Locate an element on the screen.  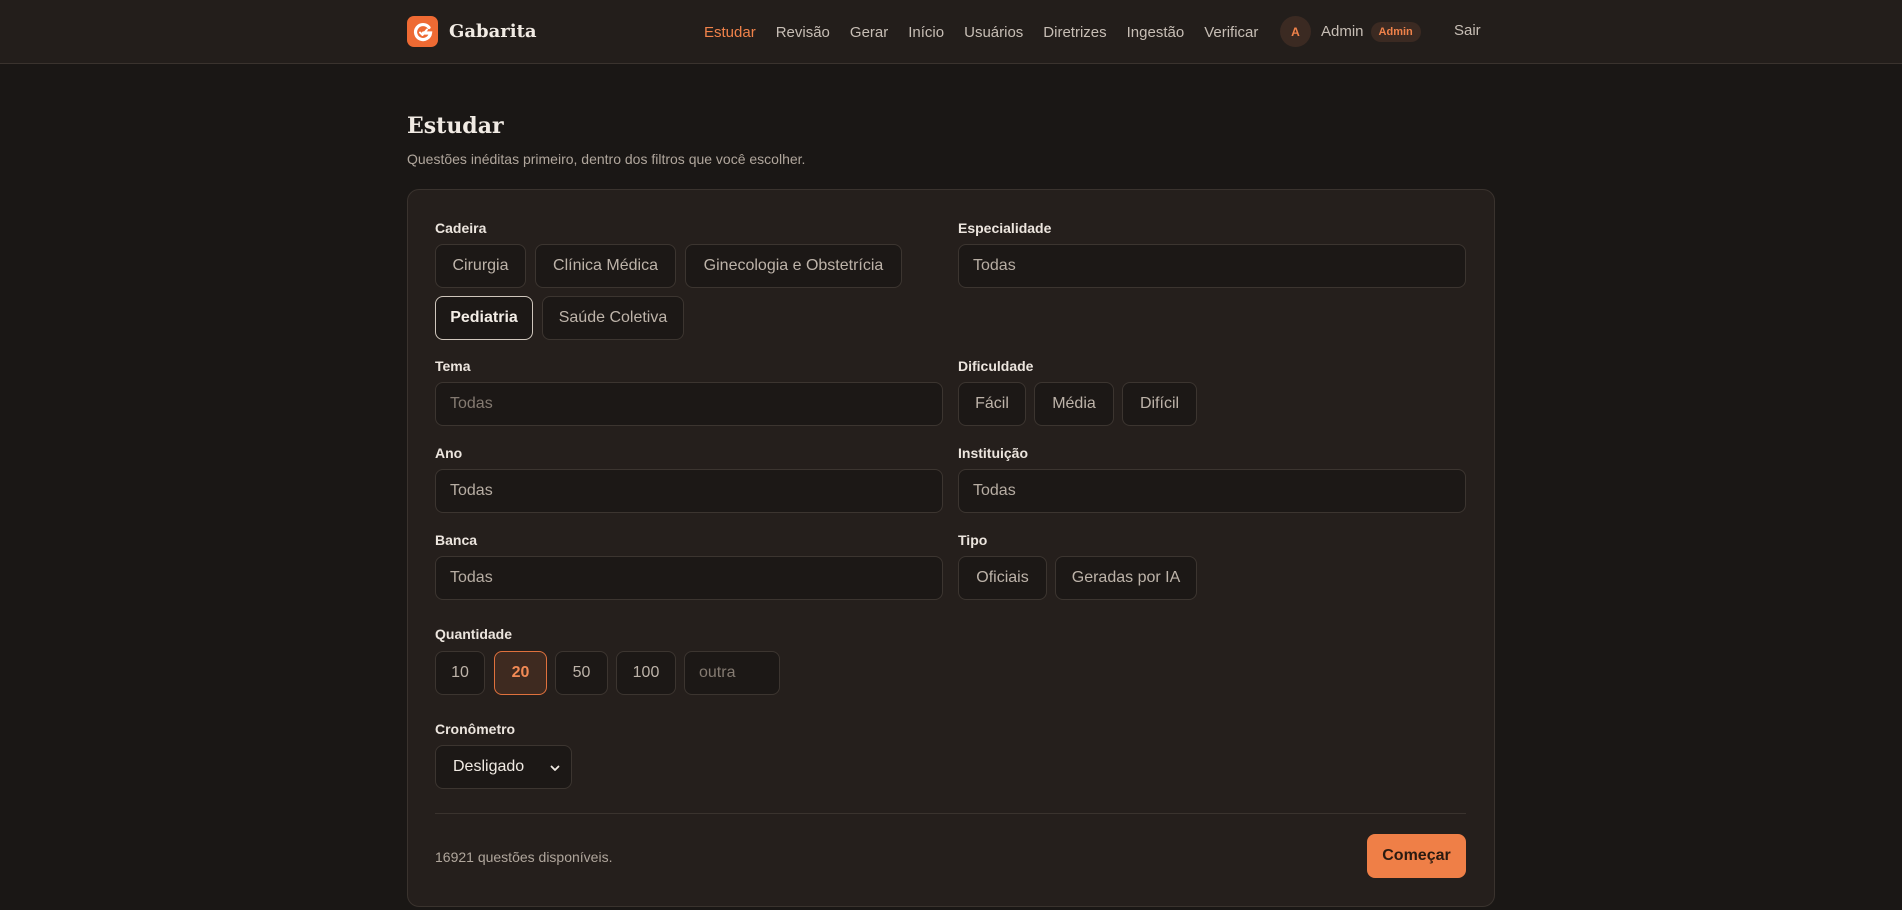
chevron-down-icon is located at coordinates (555, 770).